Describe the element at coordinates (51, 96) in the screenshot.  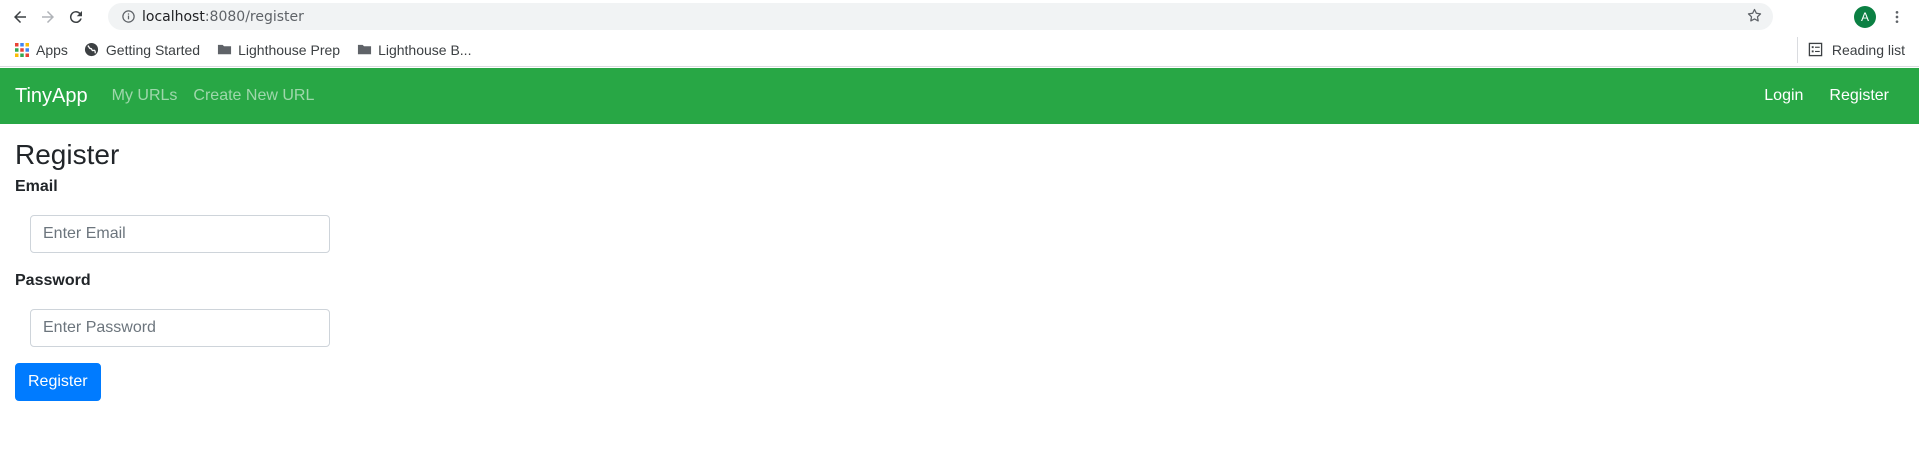
I see `brand-link: TinyApp` at that location.